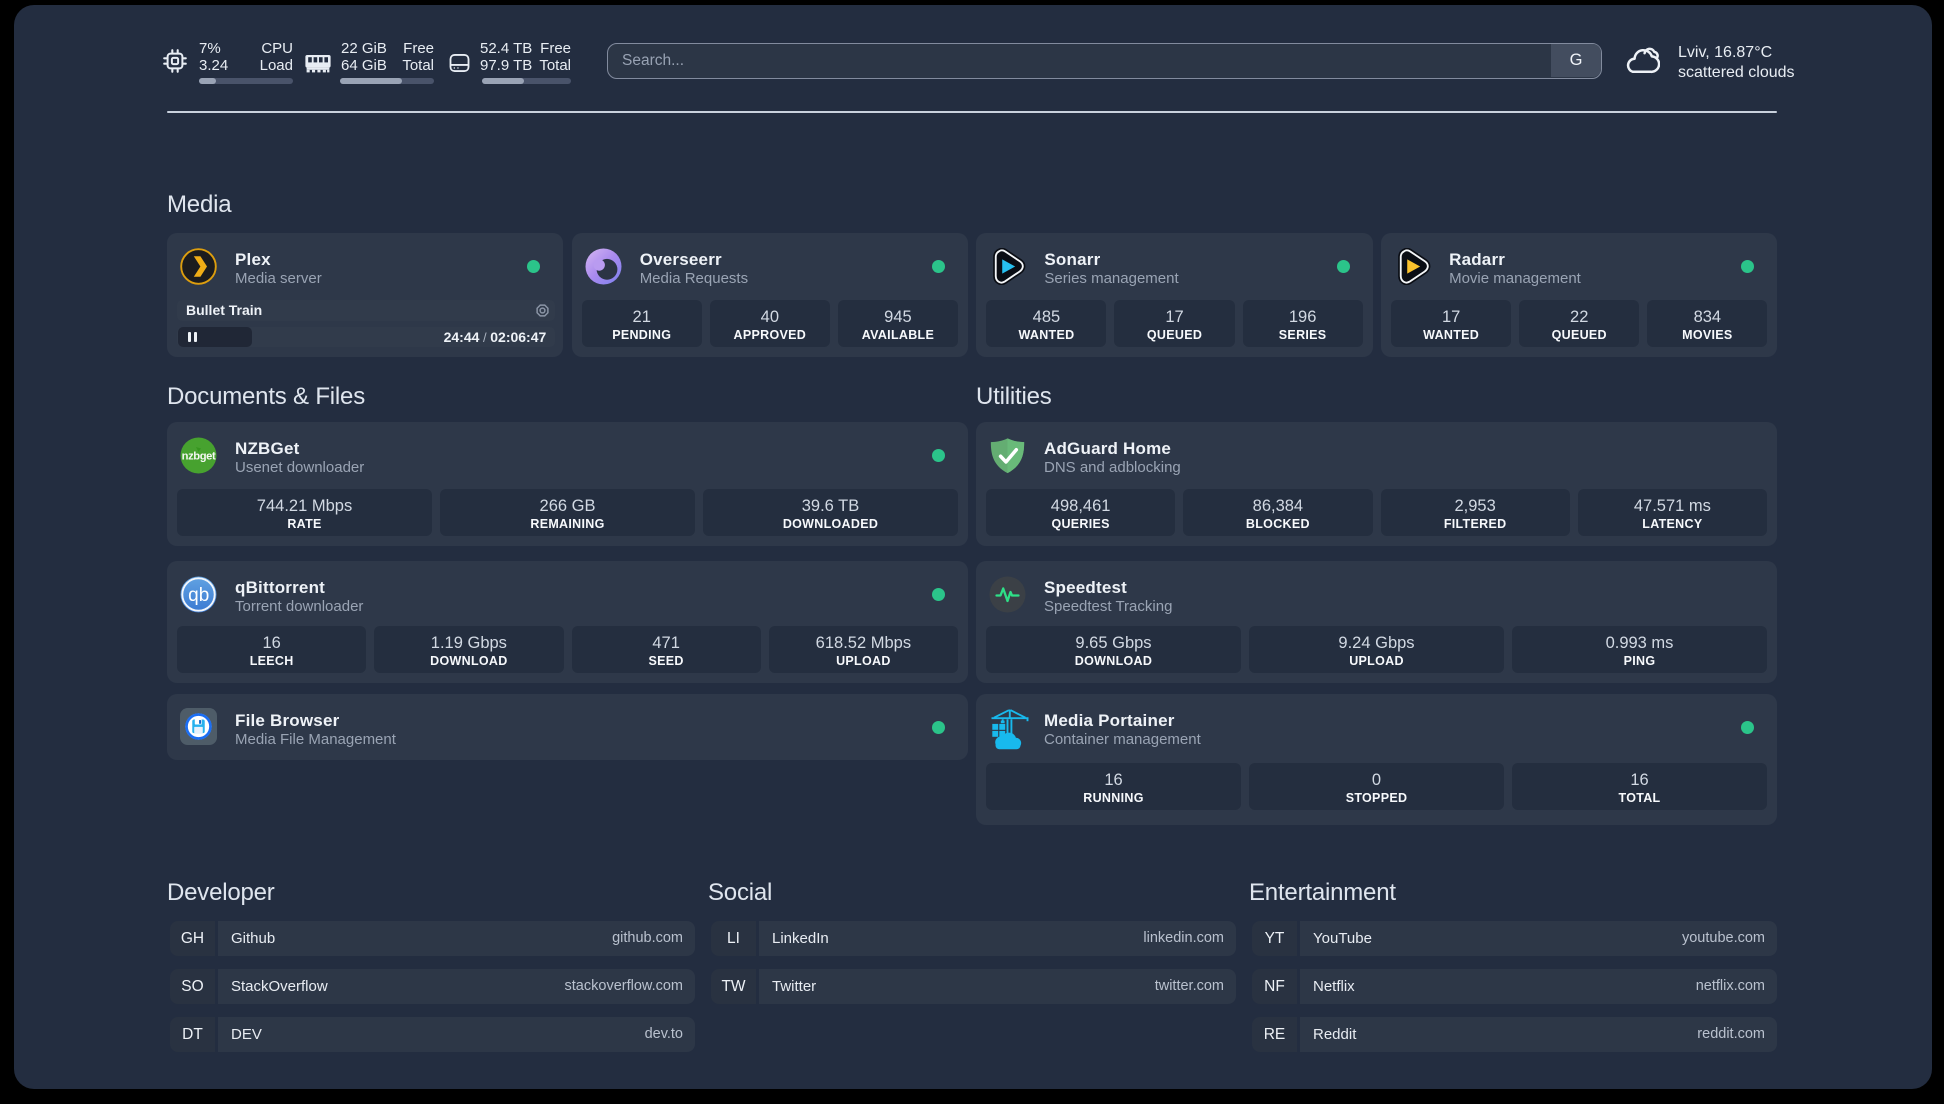  What do you see at coordinates (198, 595) in the screenshot?
I see `svg-text: qb` at bounding box center [198, 595].